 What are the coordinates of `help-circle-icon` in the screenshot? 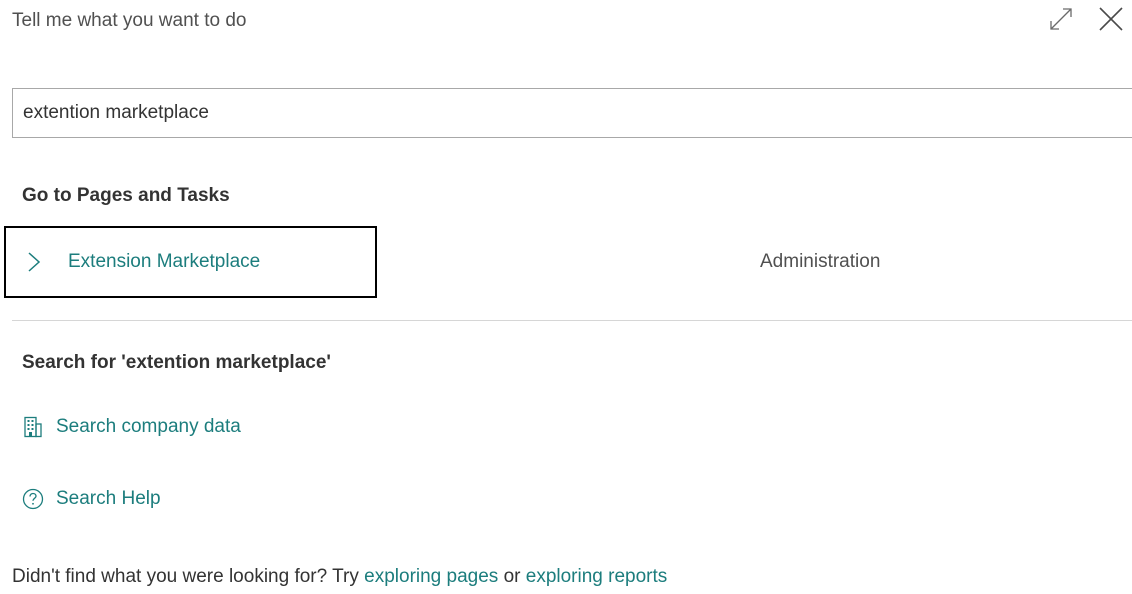 It's located at (33, 499).